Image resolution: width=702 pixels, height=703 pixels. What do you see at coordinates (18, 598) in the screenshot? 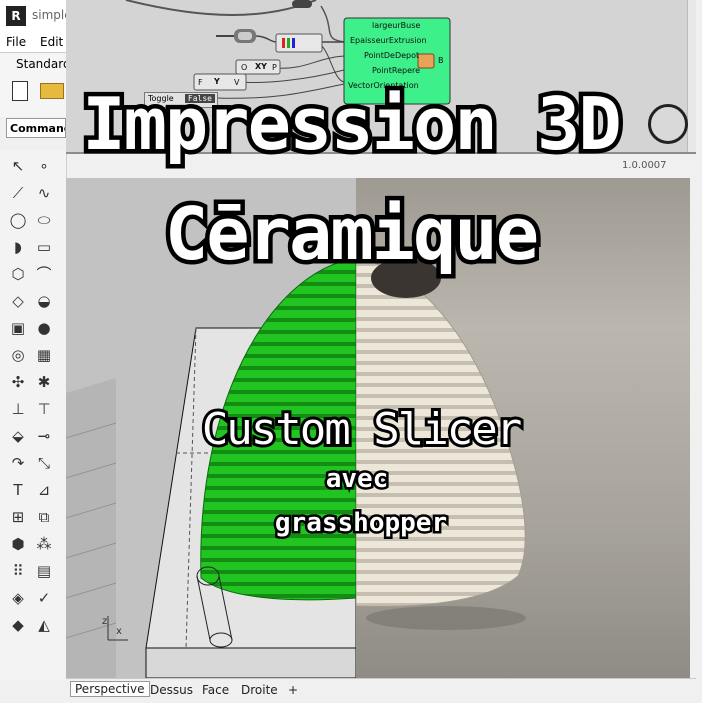
I see `analyze-icon: ◈` at bounding box center [18, 598].